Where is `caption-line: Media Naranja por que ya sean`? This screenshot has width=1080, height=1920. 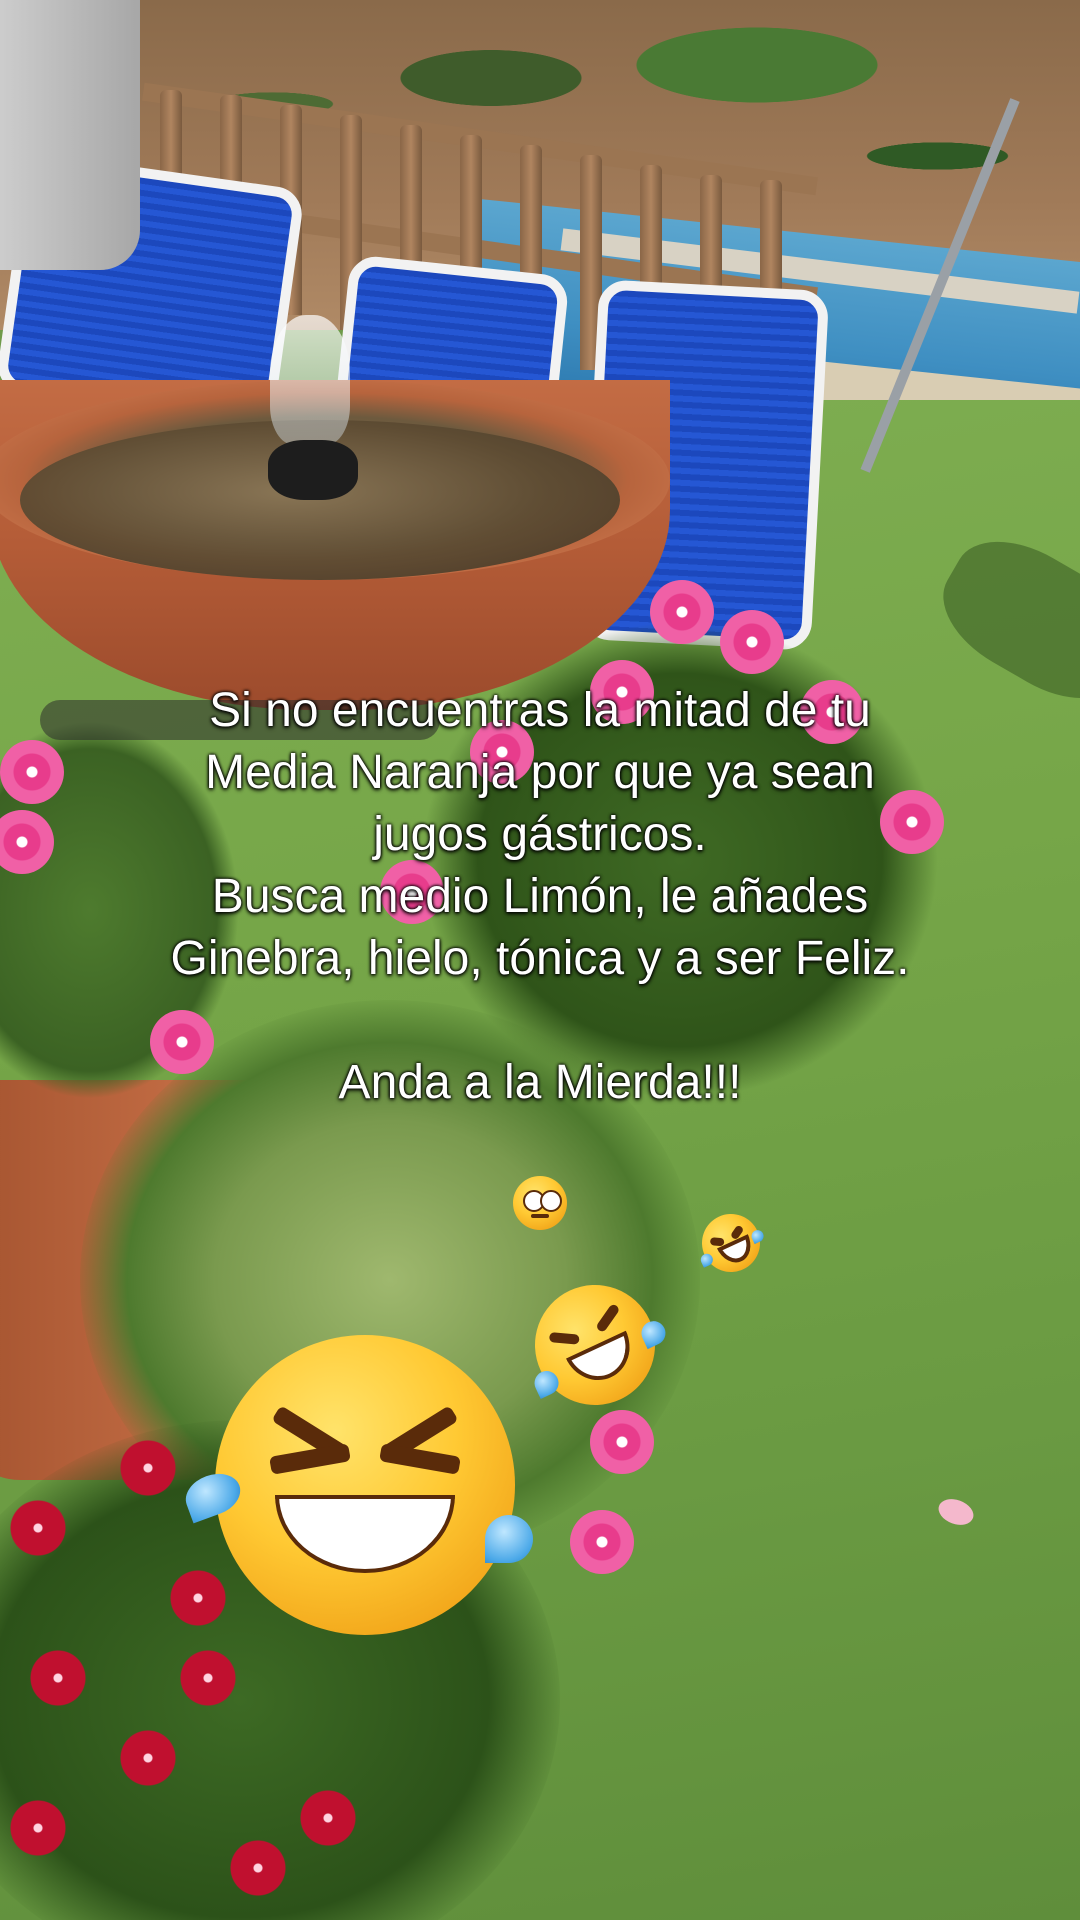
caption-line: Media Naranja por que ya sean is located at coordinates (540, 772).